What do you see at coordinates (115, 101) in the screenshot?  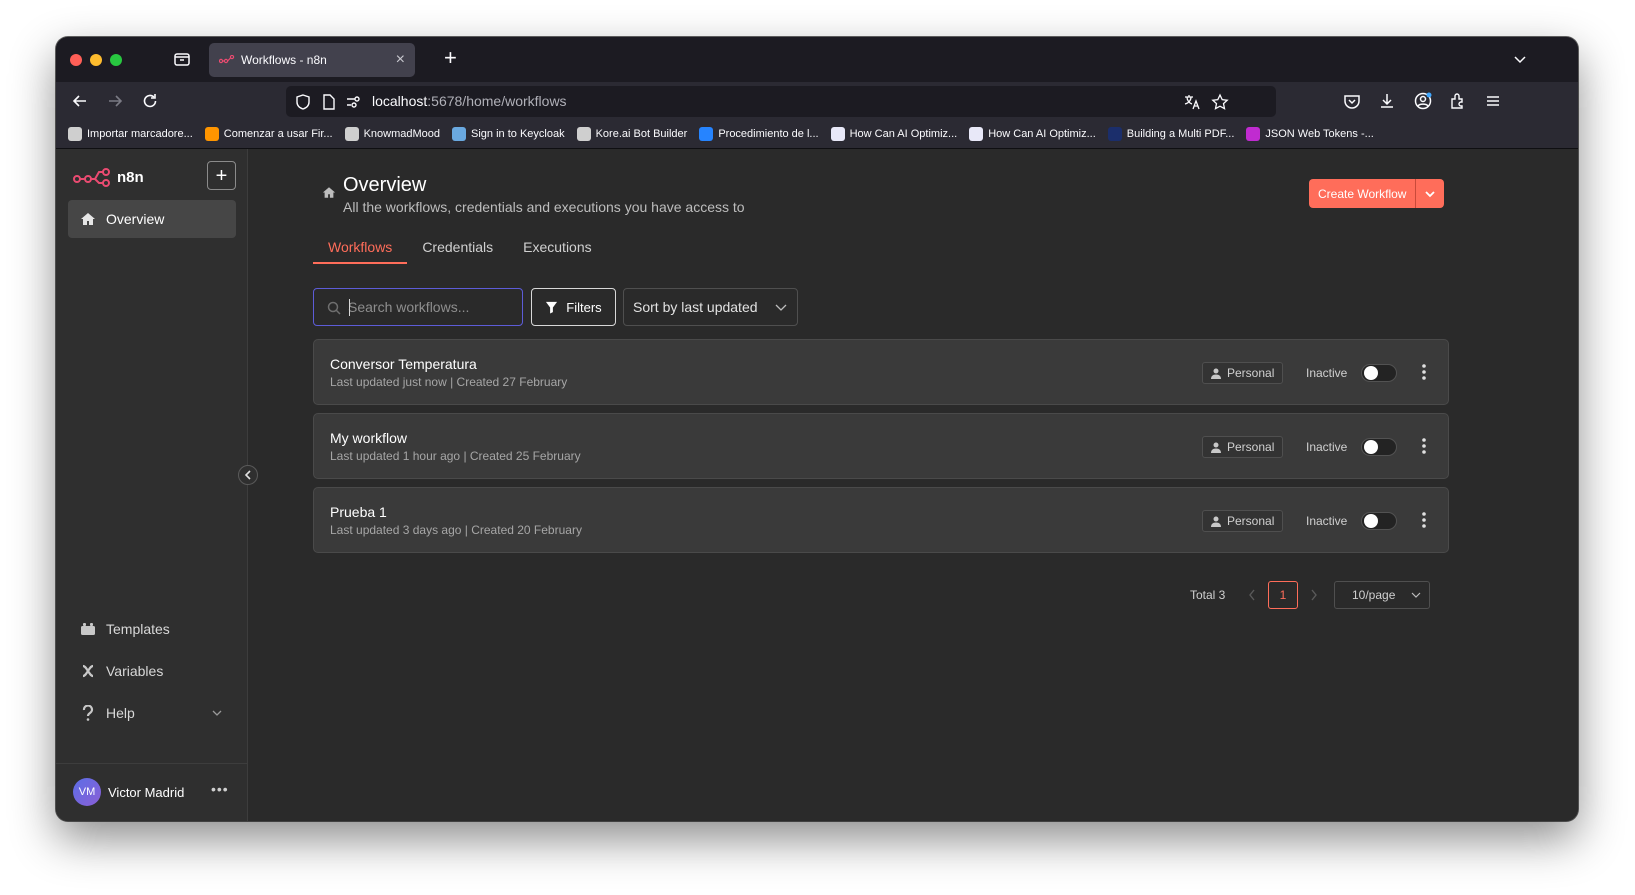 I see `forward-icon` at bounding box center [115, 101].